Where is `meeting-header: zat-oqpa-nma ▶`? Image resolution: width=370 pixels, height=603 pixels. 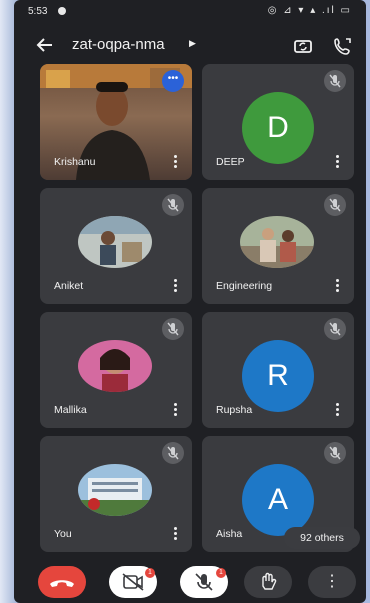
meeting-header: zat-oqpa-nma ▶ is located at coordinates (190, 45).